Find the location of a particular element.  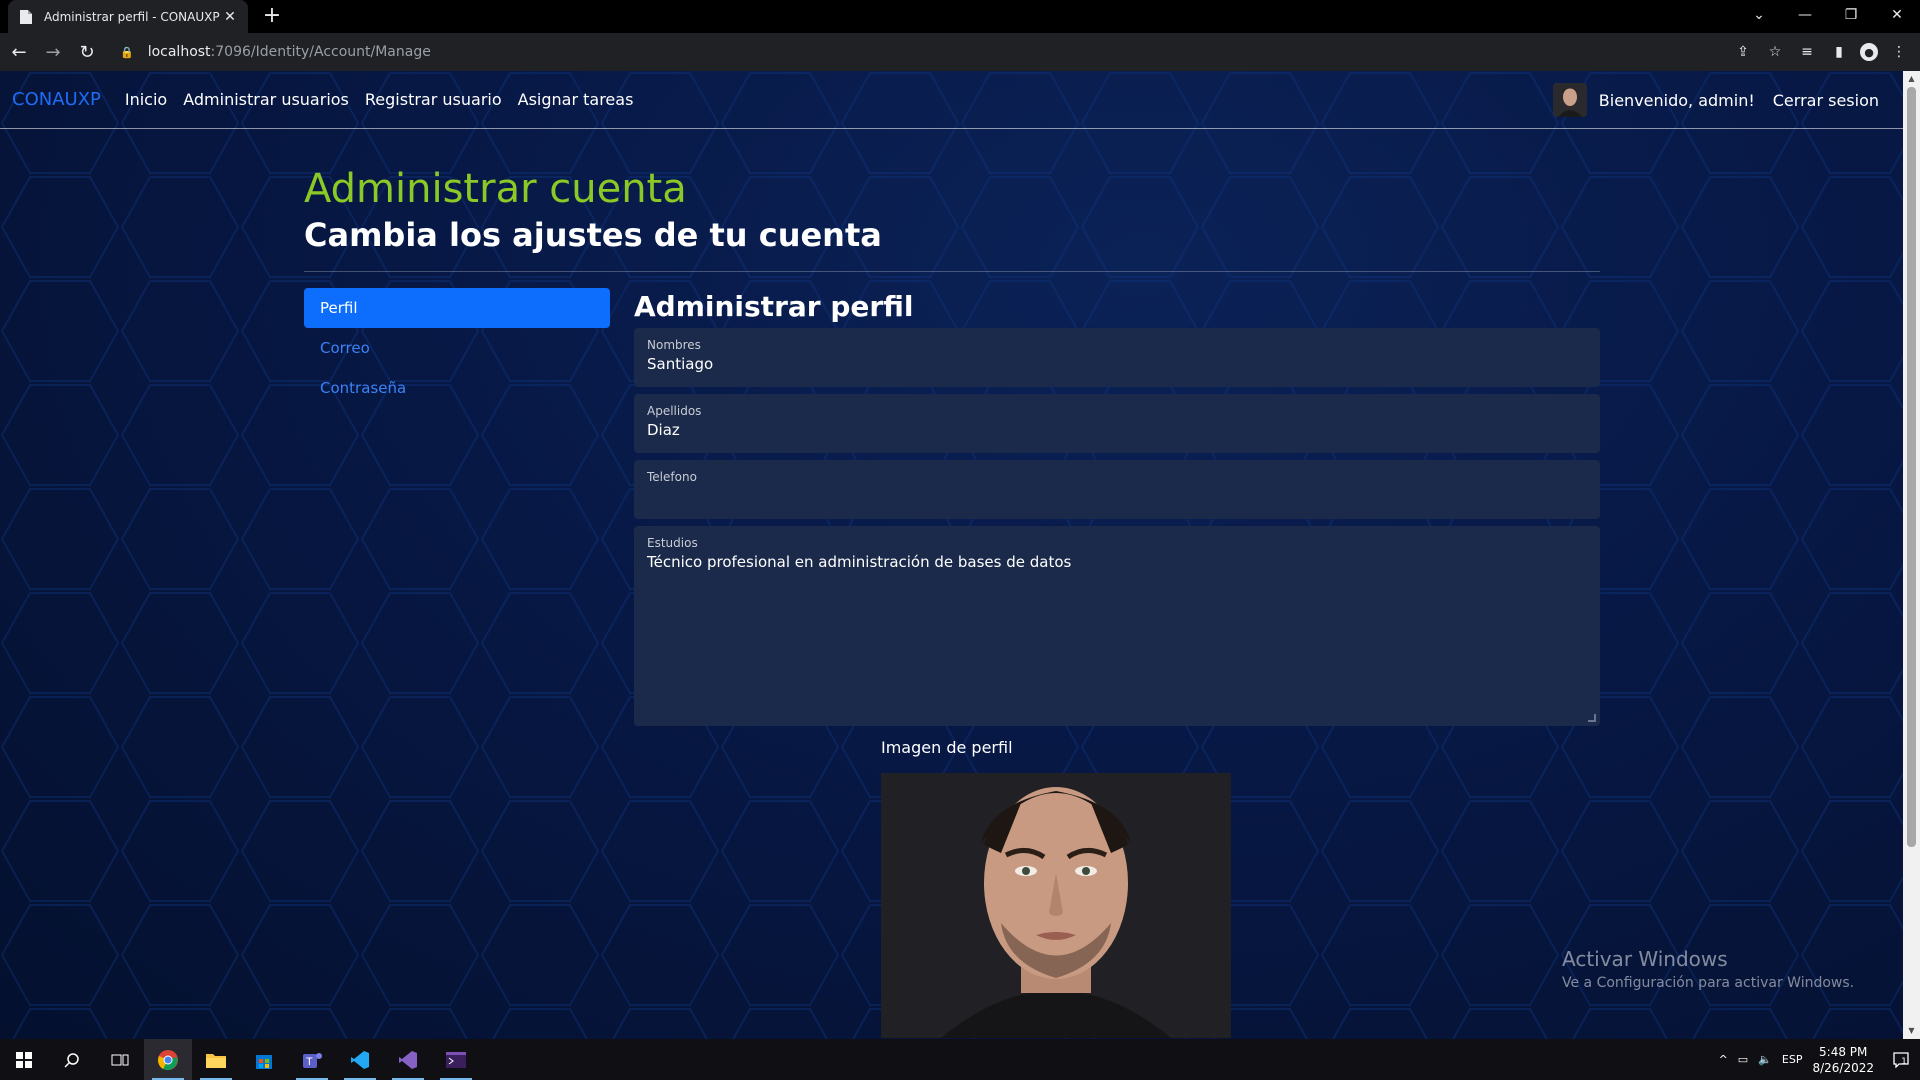

search-icon is located at coordinates (71, 1060).